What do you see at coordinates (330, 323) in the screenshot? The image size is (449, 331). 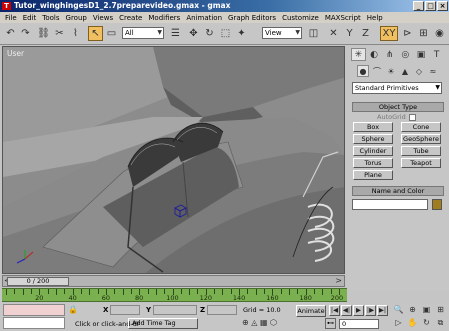 I see `key-mode-icon: ⊷` at bounding box center [330, 323].